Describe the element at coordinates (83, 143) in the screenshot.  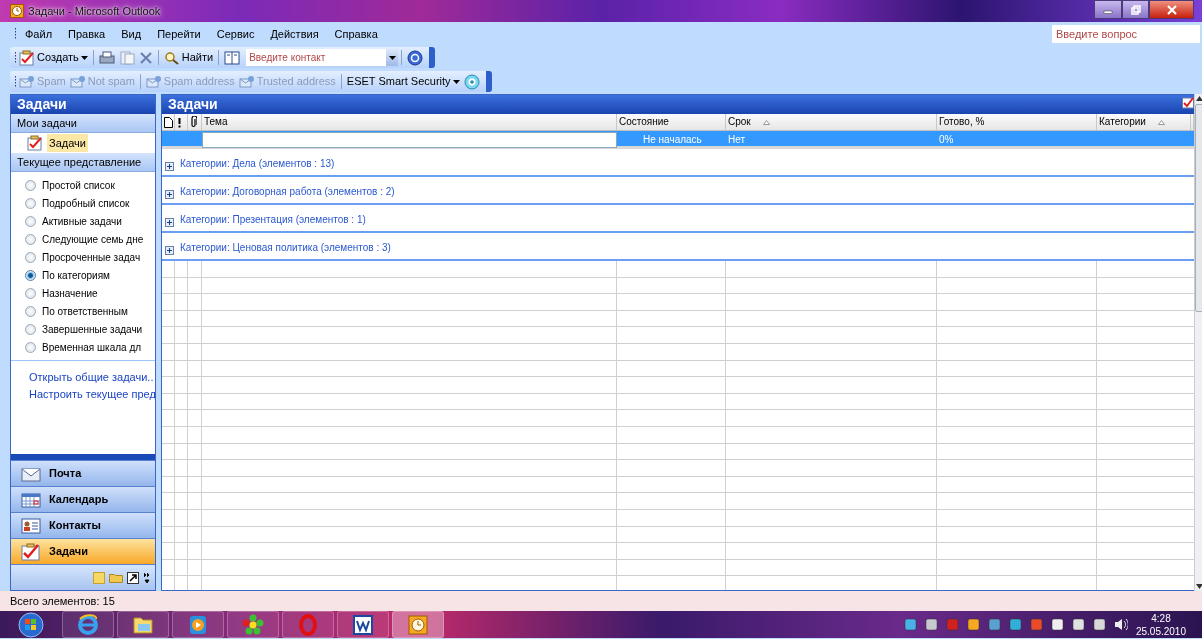
I see `folder-item: Задачи` at that location.